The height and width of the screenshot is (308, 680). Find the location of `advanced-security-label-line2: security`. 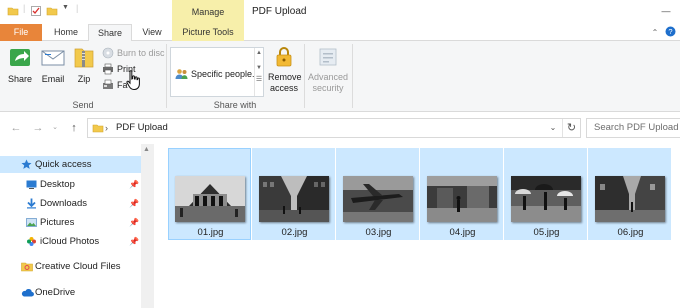

advanced-security-label-line2: security is located at coordinates (328, 88).